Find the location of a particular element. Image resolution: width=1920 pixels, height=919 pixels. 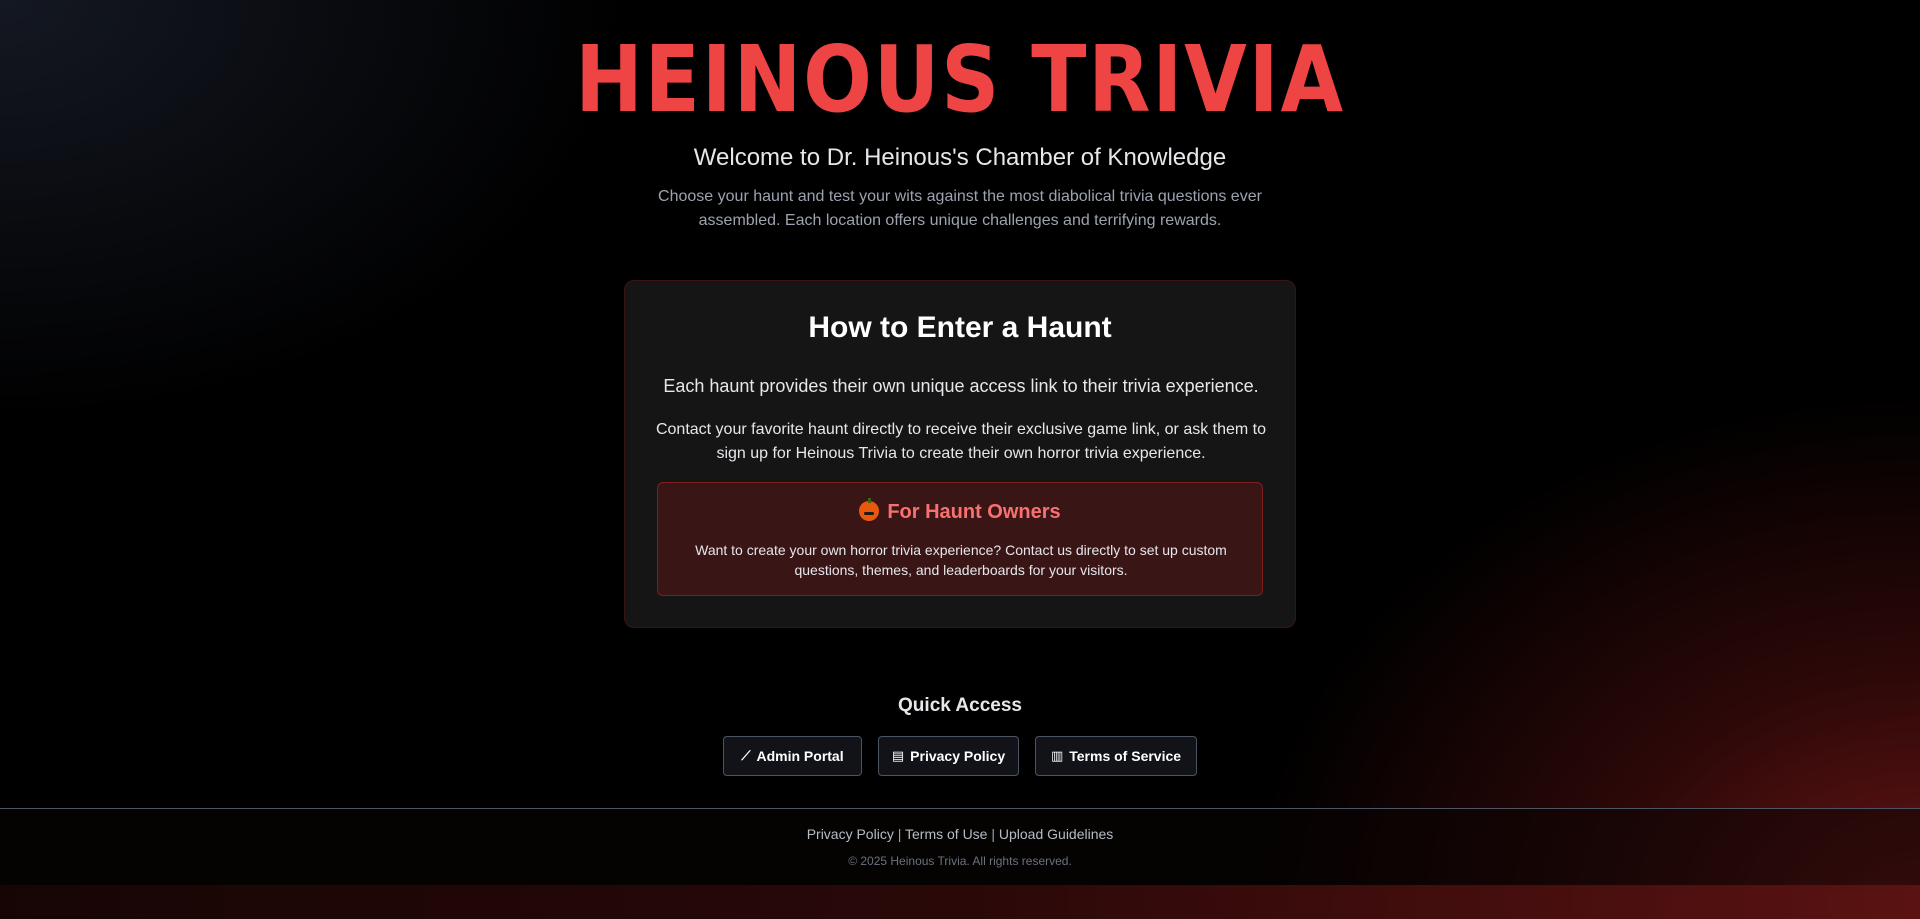

logo-title: HEINOUS TRIVIA is located at coordinates (960, 79).